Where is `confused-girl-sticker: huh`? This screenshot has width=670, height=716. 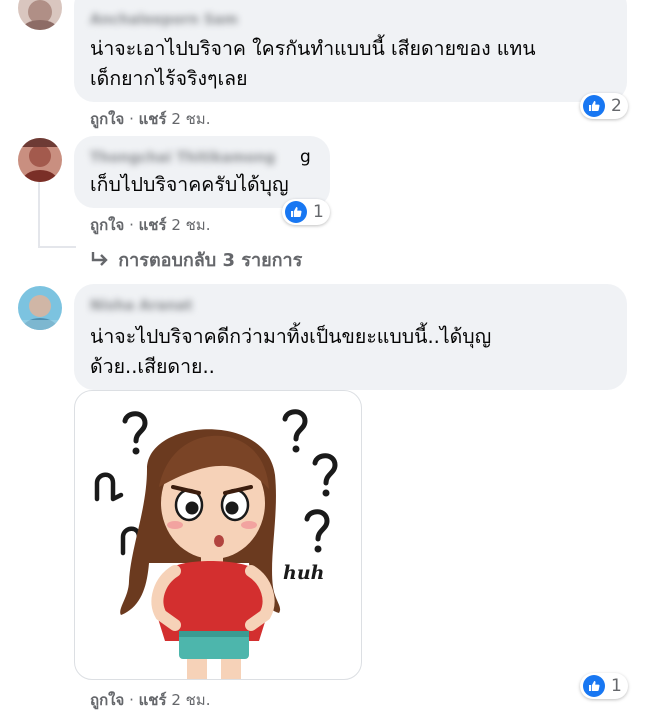
confused-girl-sticker: huh is located at coordinates (216, 544).